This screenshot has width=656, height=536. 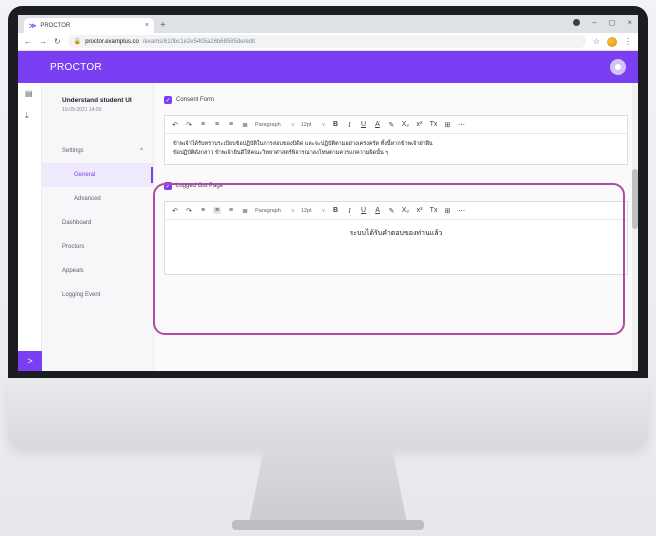 I want to click on logged-out-section: ✓ Logged Out Page ↶ ↷ ≡ ≡ ≡ ≣ Paragraph ∨, so click(x=396, y=220).